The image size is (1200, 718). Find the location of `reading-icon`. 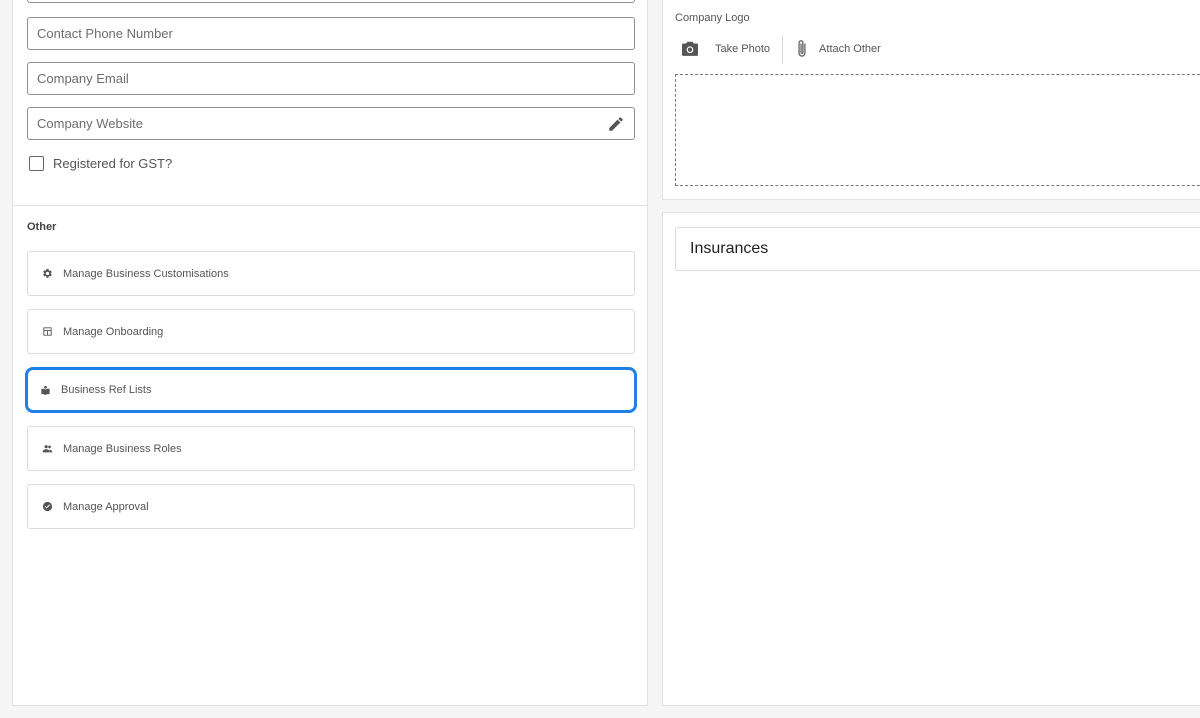

reading-icon is located at coordinates (45, 390).